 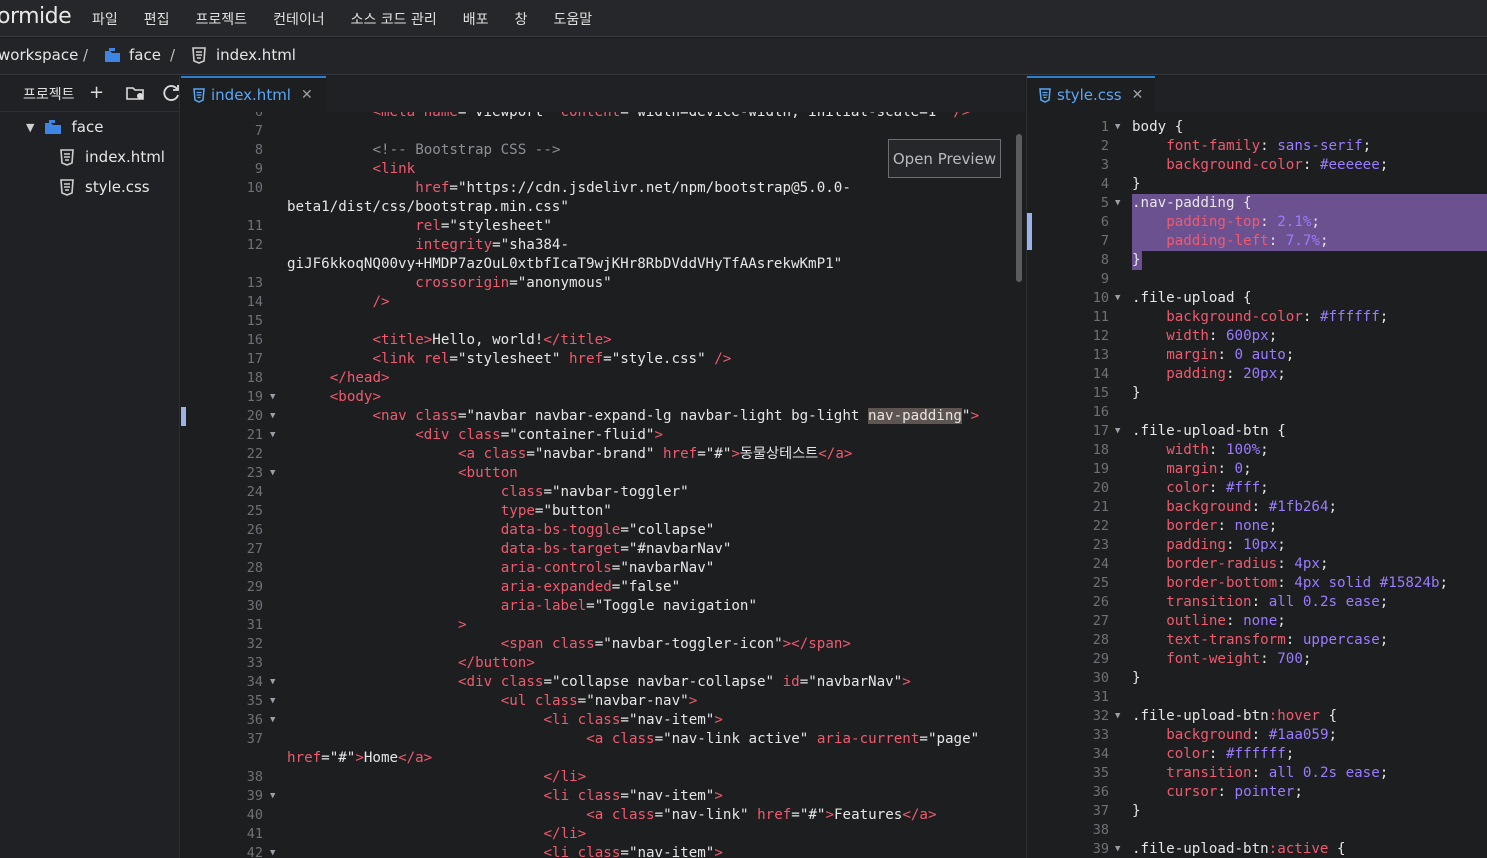 I want to click on line-number: 14, so click(x=254, y=302).